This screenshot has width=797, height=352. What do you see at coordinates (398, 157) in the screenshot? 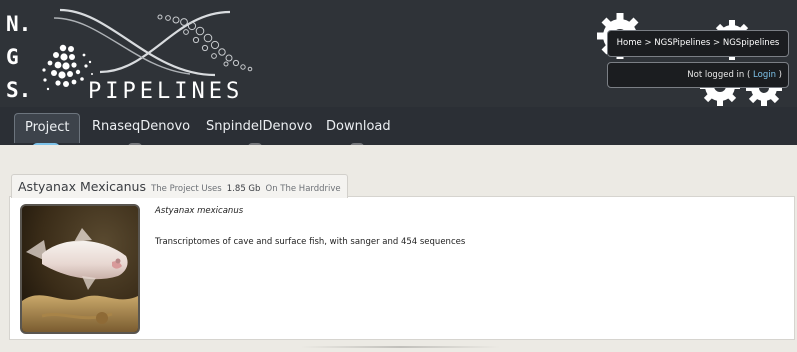
I see `content-spacer` at bounding box center [398, 157].